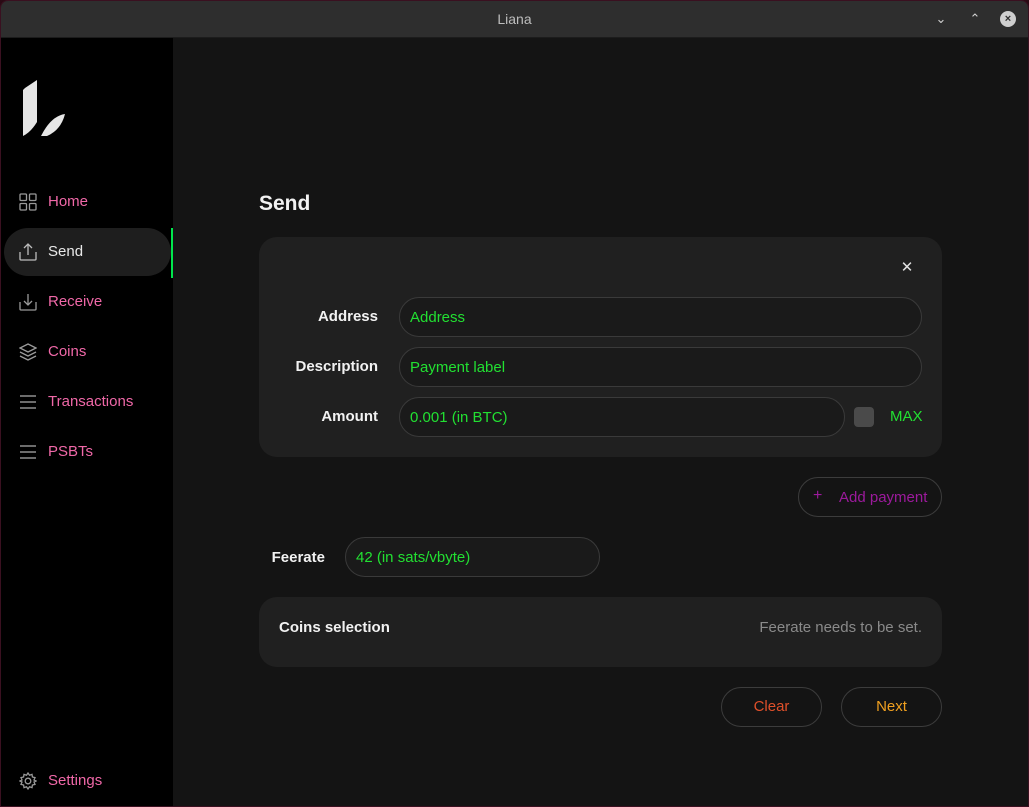 This screenshot has width=1029, height=807. I want to click on grid-icon, so click(28, 202).